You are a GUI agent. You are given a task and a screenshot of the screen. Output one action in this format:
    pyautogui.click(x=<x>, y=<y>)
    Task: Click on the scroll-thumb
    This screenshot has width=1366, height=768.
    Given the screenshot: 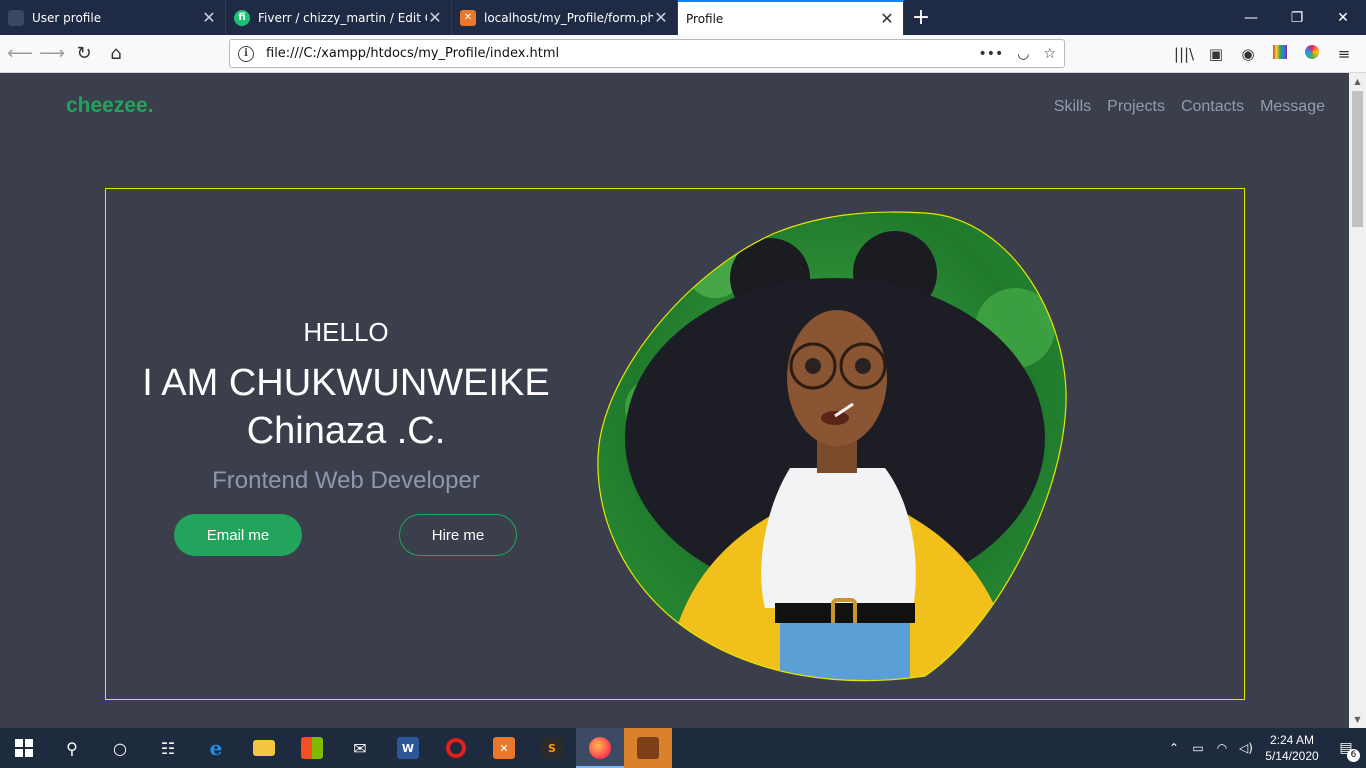 What is the action you would take?
    pyautogui.click(x=1357, y=159)
    